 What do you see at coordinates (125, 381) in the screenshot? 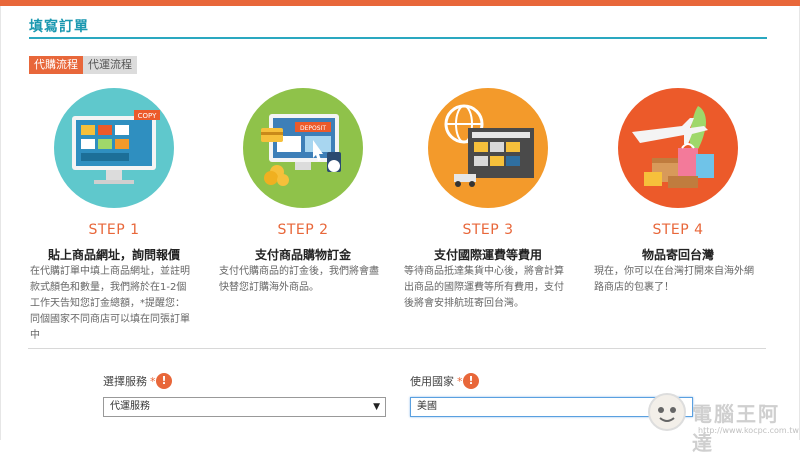
I see `service-label-text: 選擇服務` at bounding box center [125, 381].